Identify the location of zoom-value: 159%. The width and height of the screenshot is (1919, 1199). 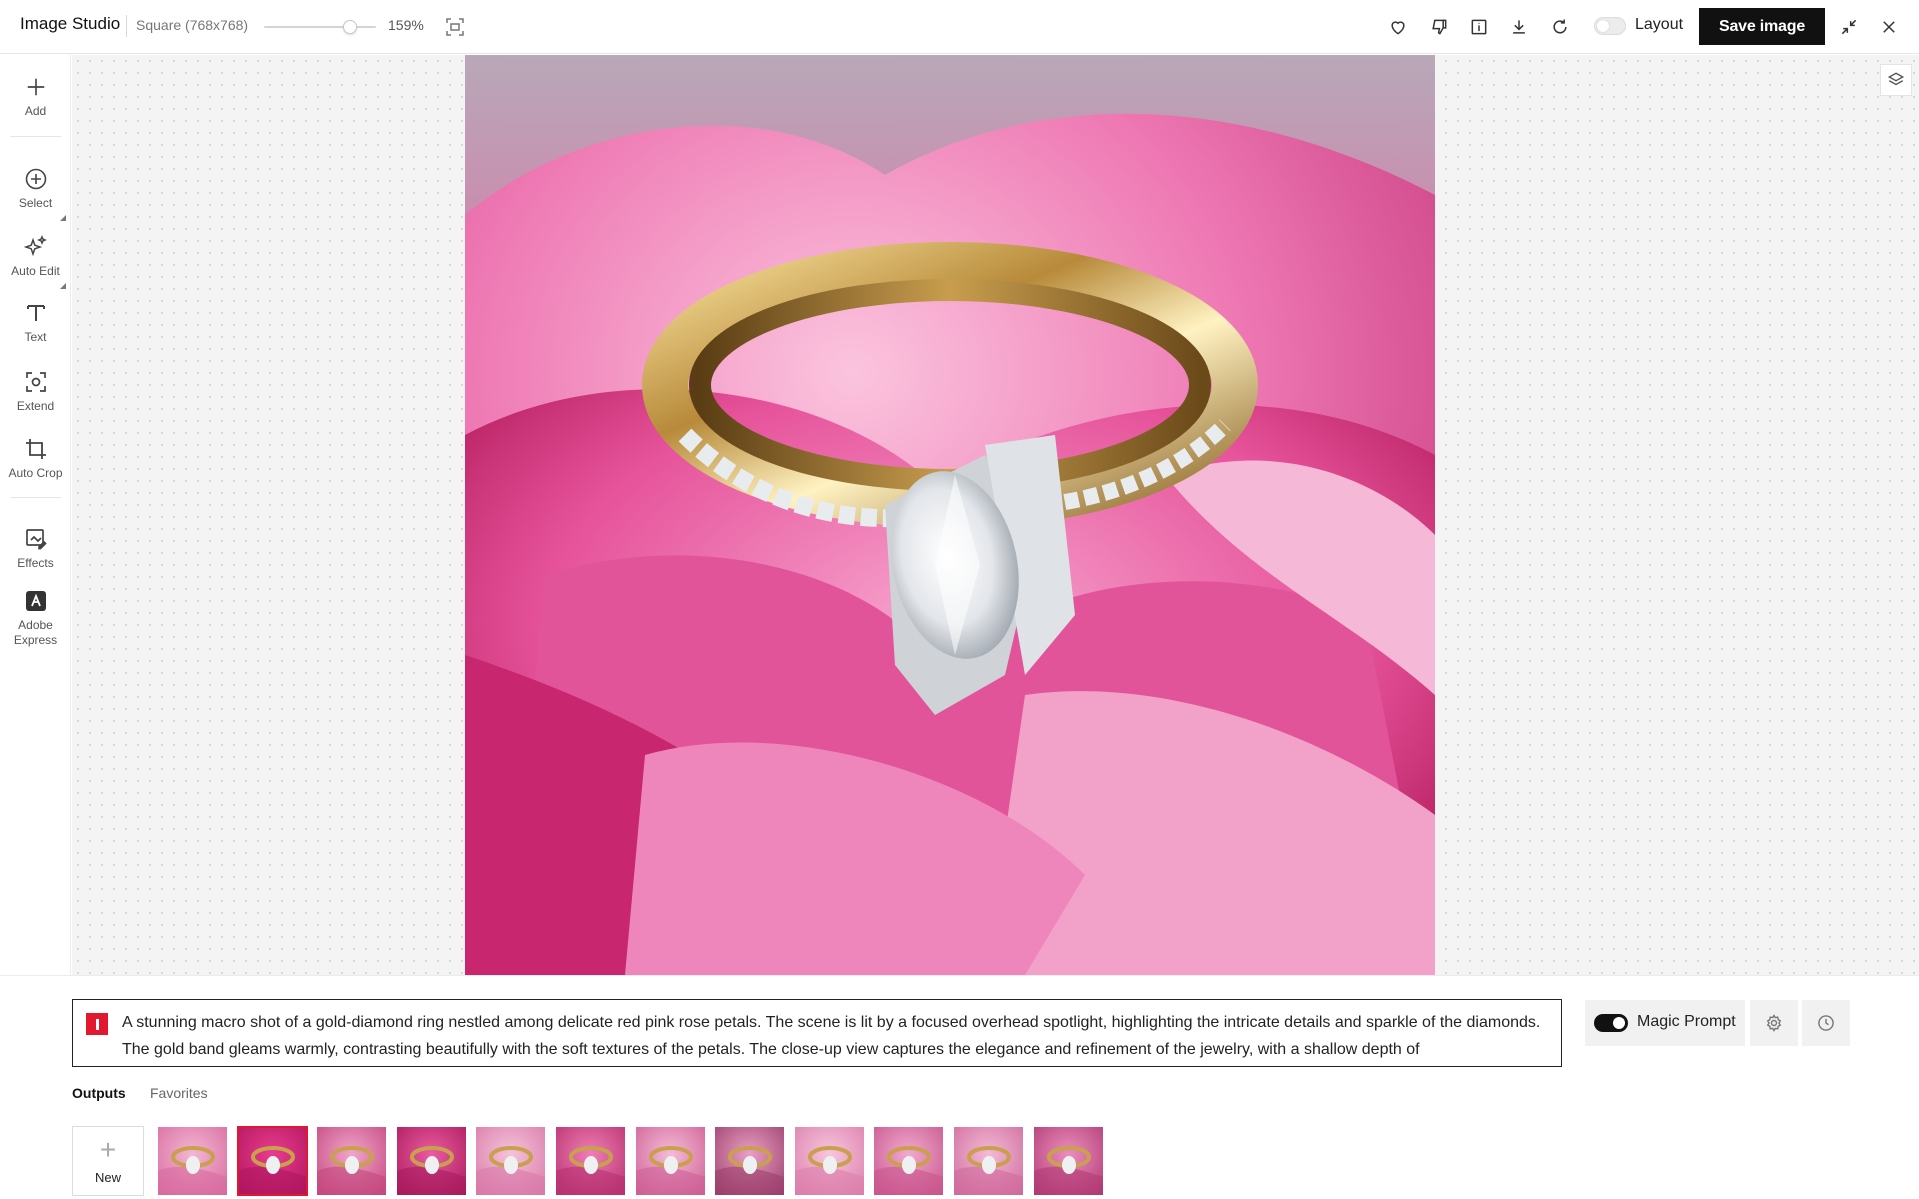
(406, 25).